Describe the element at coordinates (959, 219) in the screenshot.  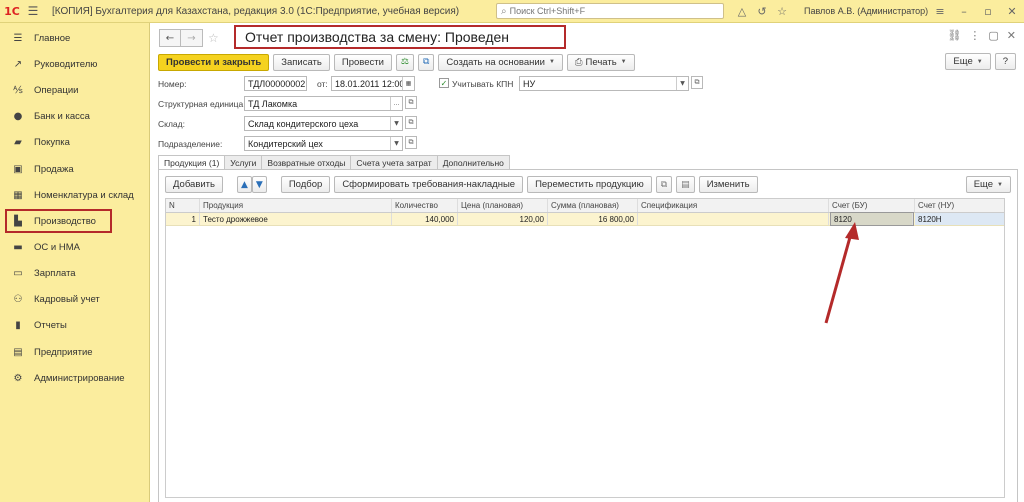
I see `cell-account-nu: 8120Н` at that location.